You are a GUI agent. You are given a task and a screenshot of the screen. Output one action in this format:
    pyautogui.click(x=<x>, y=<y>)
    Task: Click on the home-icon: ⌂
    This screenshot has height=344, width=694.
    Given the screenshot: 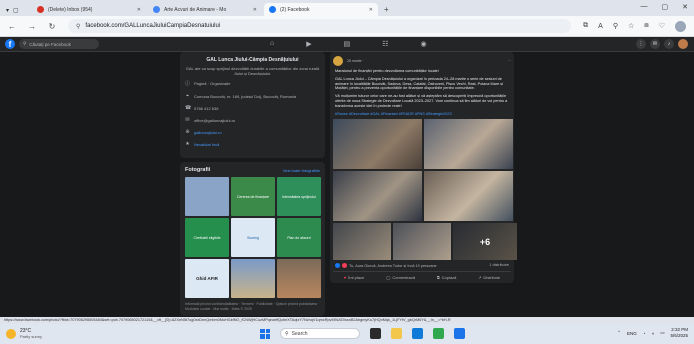 What is the action you would take?
    pyautogui.click(x=272, y=44)
    